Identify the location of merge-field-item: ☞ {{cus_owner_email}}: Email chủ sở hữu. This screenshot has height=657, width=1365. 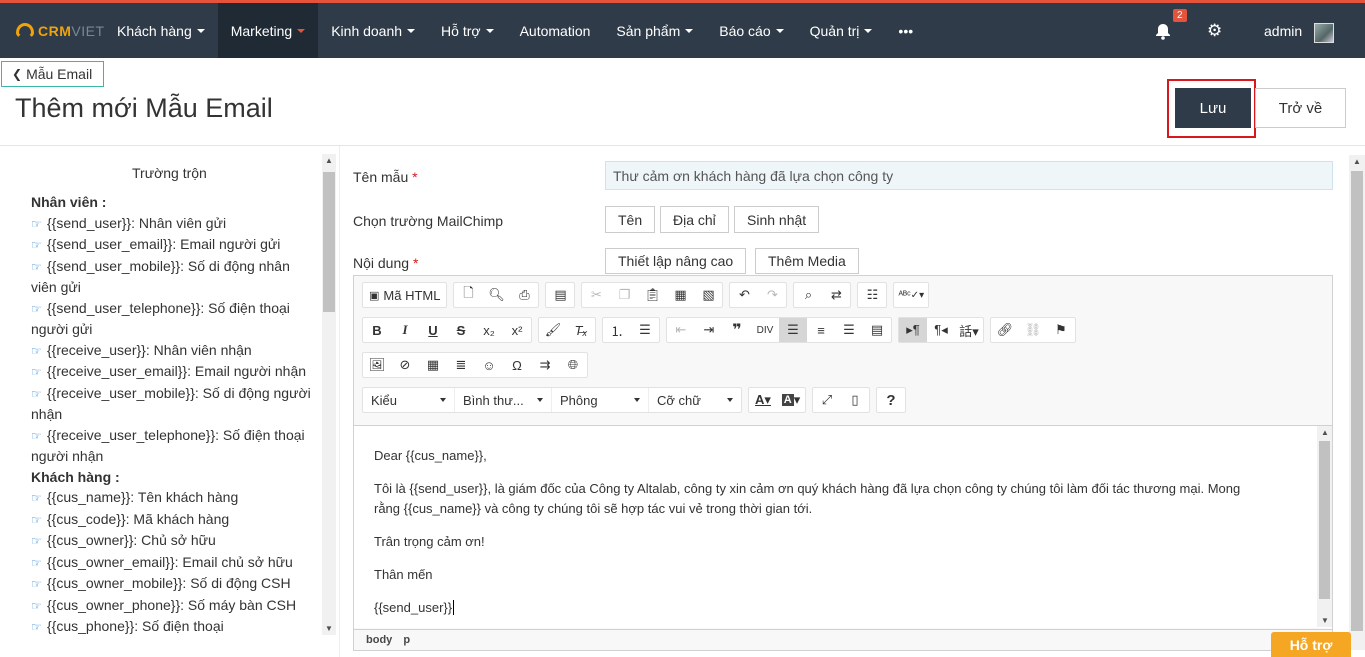
(171, 563).